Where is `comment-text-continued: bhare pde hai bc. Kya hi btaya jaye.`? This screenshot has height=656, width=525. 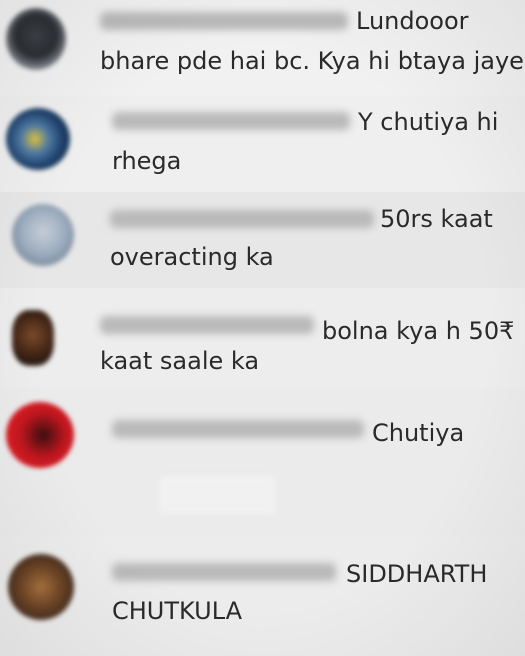 comment-text-continued: bhare pde hai bc. Kya hi btaya jaye. is located at coordinates (312, 61).